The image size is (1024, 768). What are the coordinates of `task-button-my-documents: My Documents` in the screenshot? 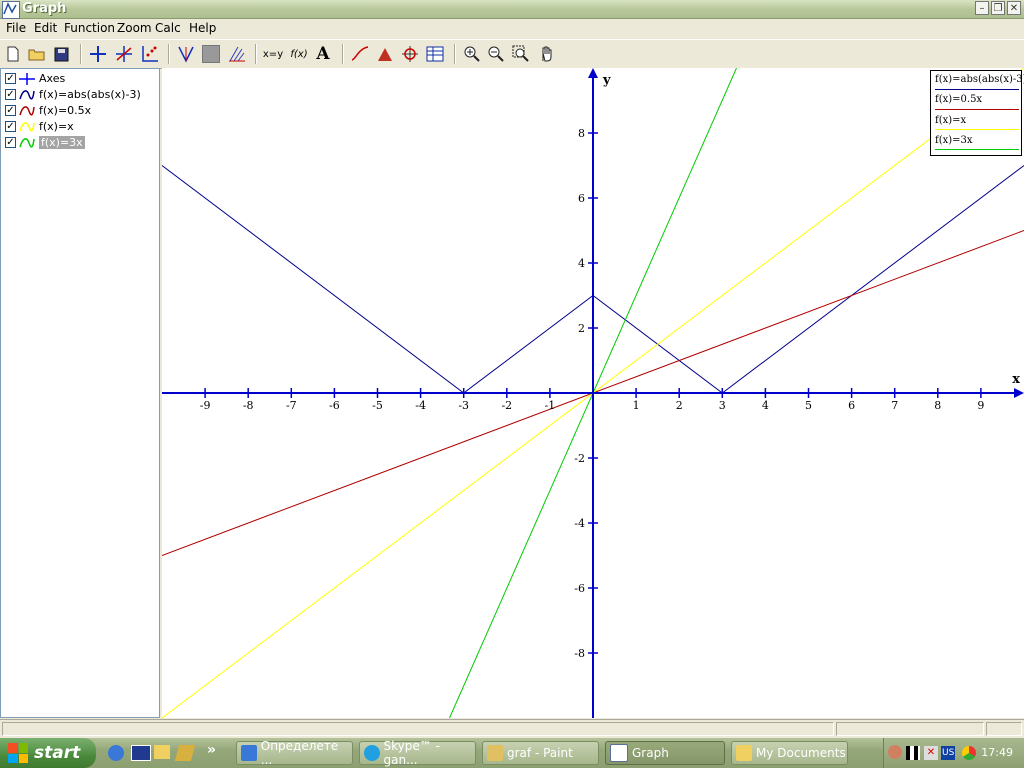 It's located at (789, 753).